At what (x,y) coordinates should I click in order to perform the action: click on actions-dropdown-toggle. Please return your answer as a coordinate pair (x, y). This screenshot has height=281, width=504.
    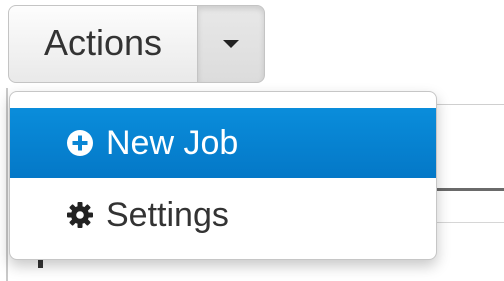
    Looking at the image, I should click on (231, 44).